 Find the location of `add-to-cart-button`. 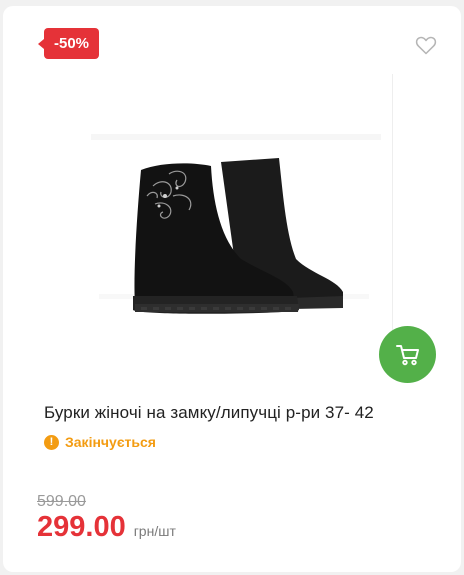

add-to-cart-button is located at coordinates (407, 354).